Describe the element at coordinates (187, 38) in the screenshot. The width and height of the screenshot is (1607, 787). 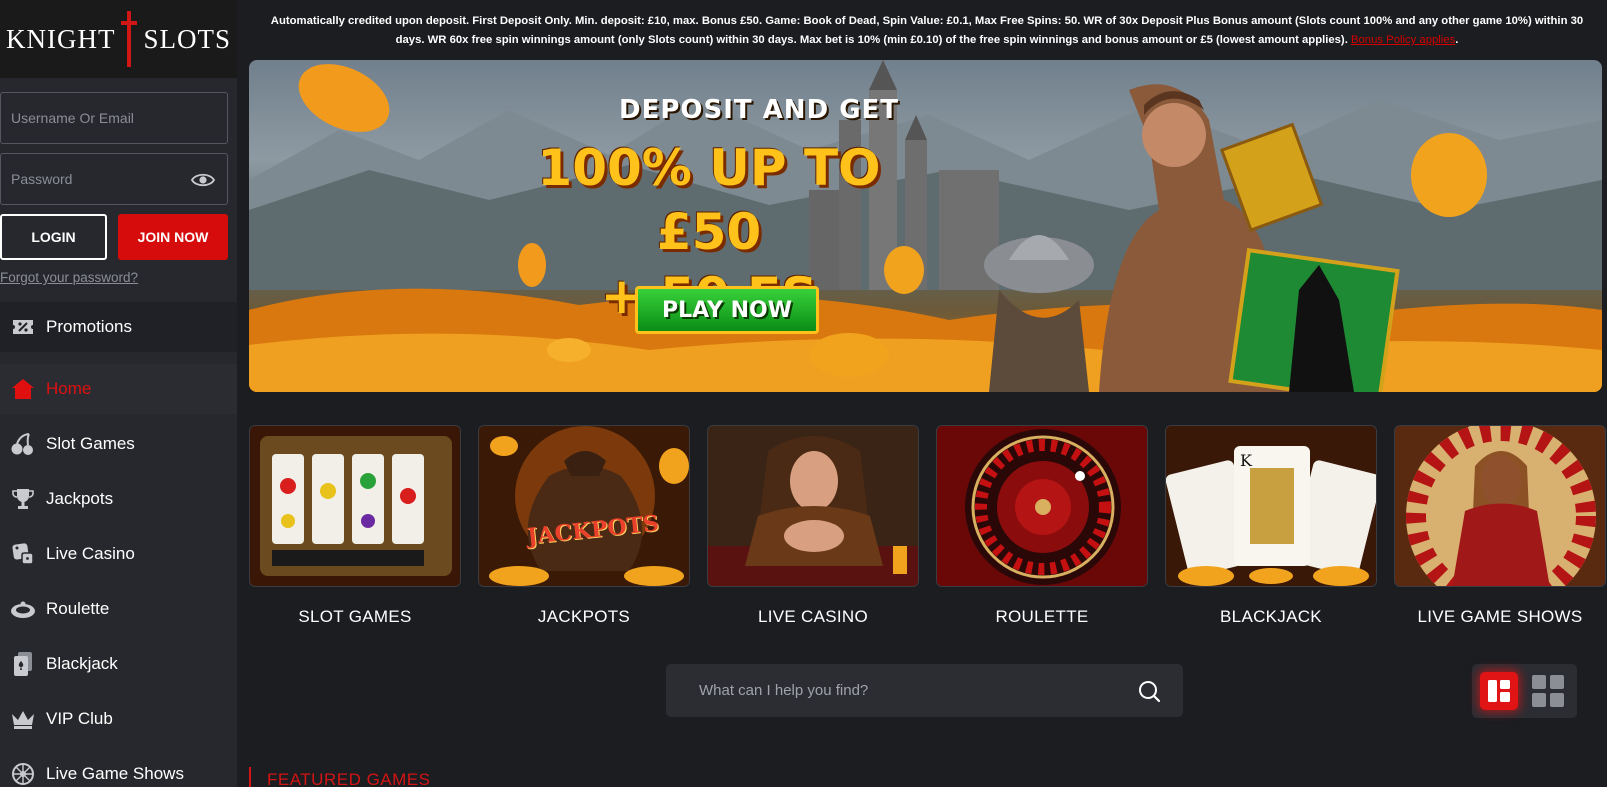
I see `logo-text-right: SLOTS` at that location.